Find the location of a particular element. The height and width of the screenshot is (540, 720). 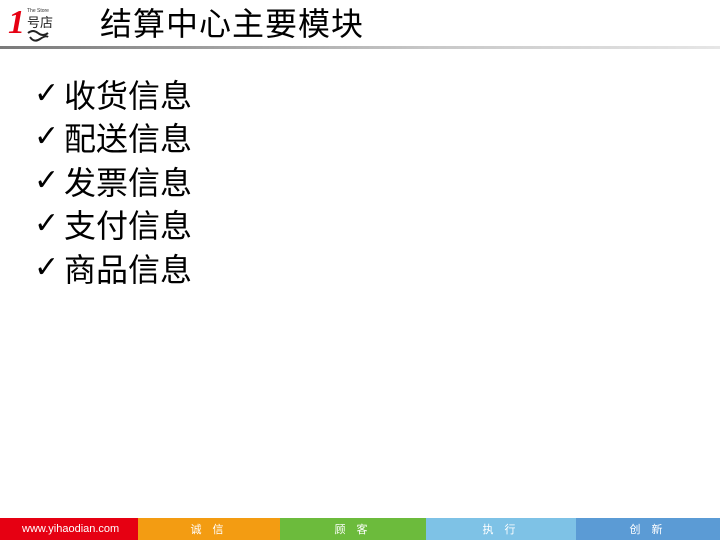

list-item: ✓ 支付信息 is located at coordinates (113, 225).